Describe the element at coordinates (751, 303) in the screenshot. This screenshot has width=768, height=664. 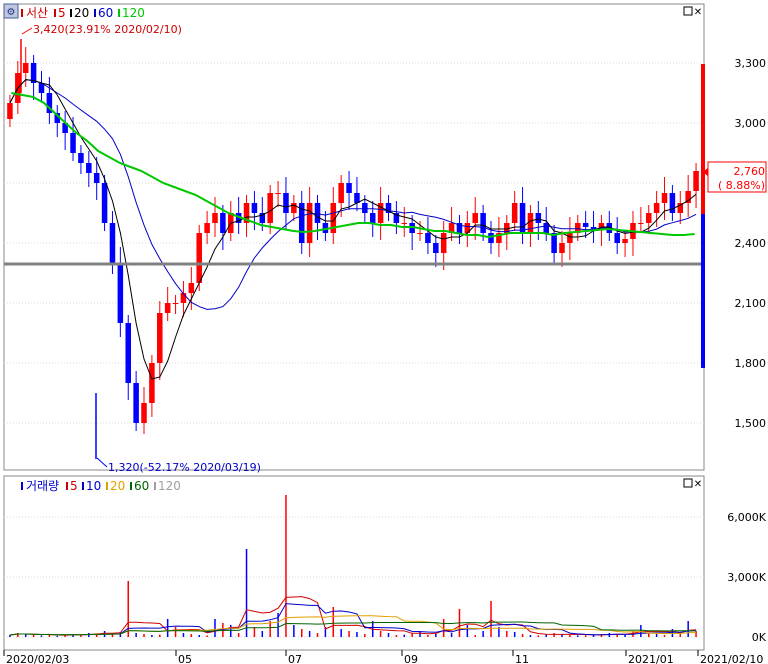
I see `price-y-tick-label: 2,100` at that location.